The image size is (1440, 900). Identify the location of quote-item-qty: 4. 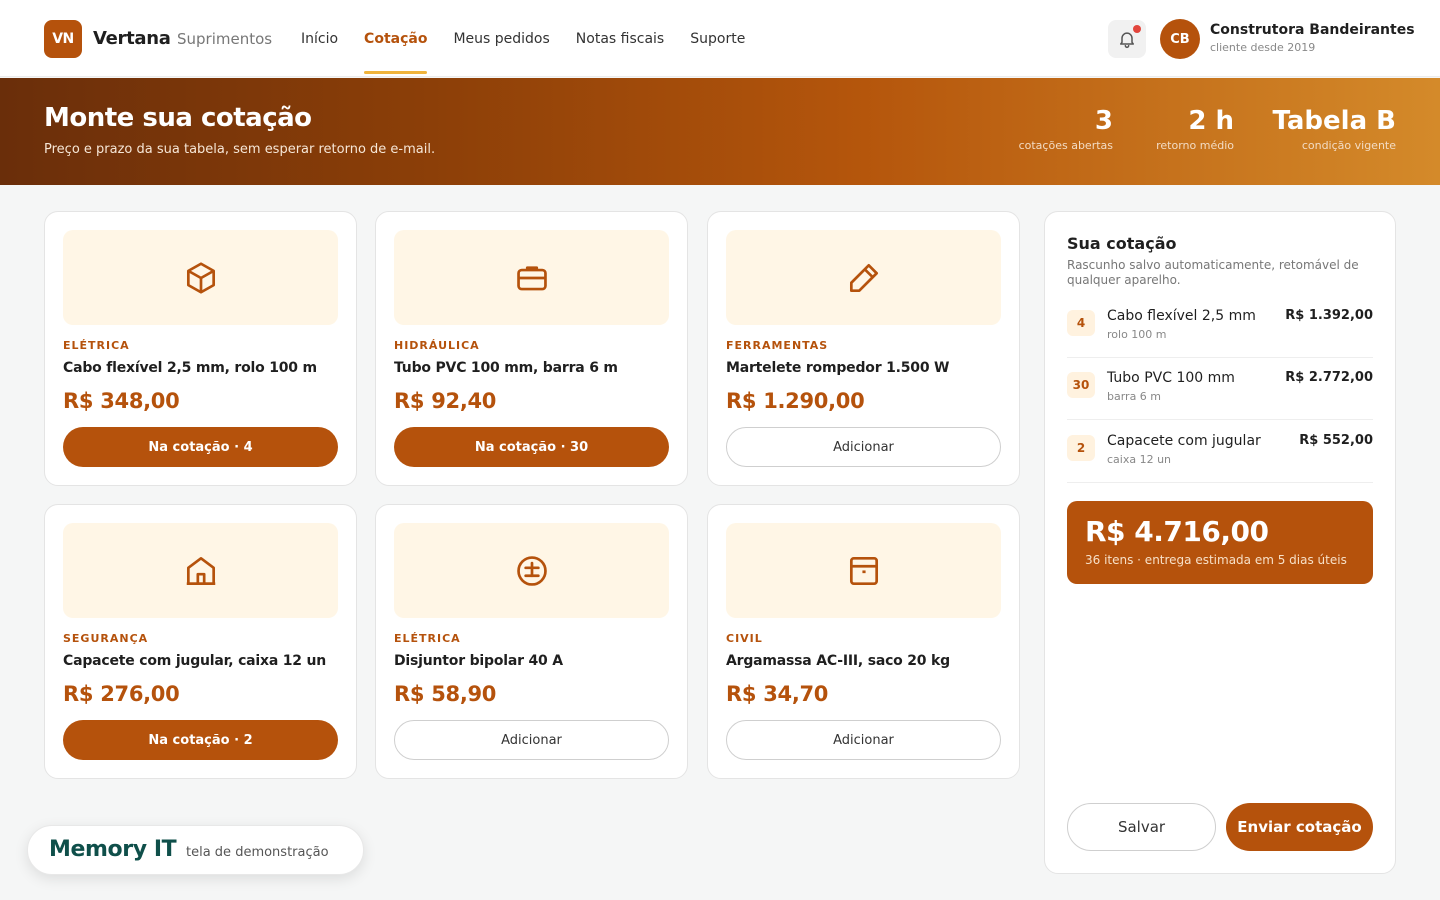
(1081, 323).